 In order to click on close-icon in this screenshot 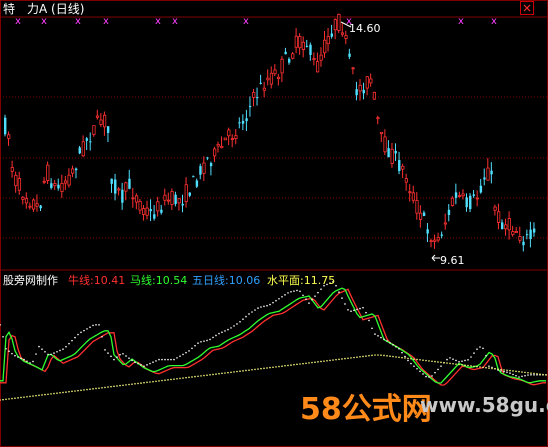, I will do `click(527, 8)`.